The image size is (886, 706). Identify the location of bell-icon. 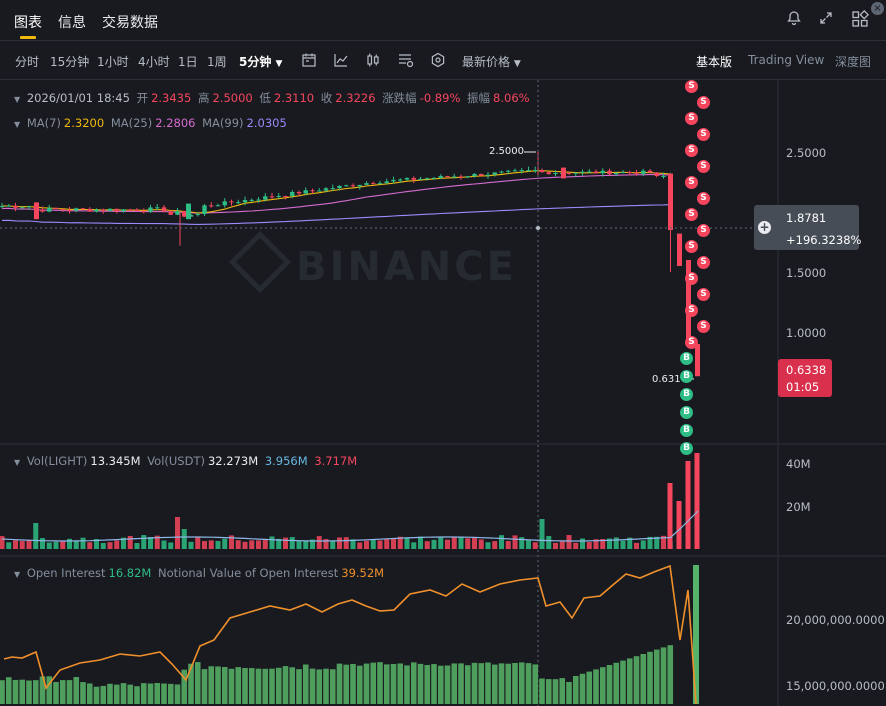
(794, 20).